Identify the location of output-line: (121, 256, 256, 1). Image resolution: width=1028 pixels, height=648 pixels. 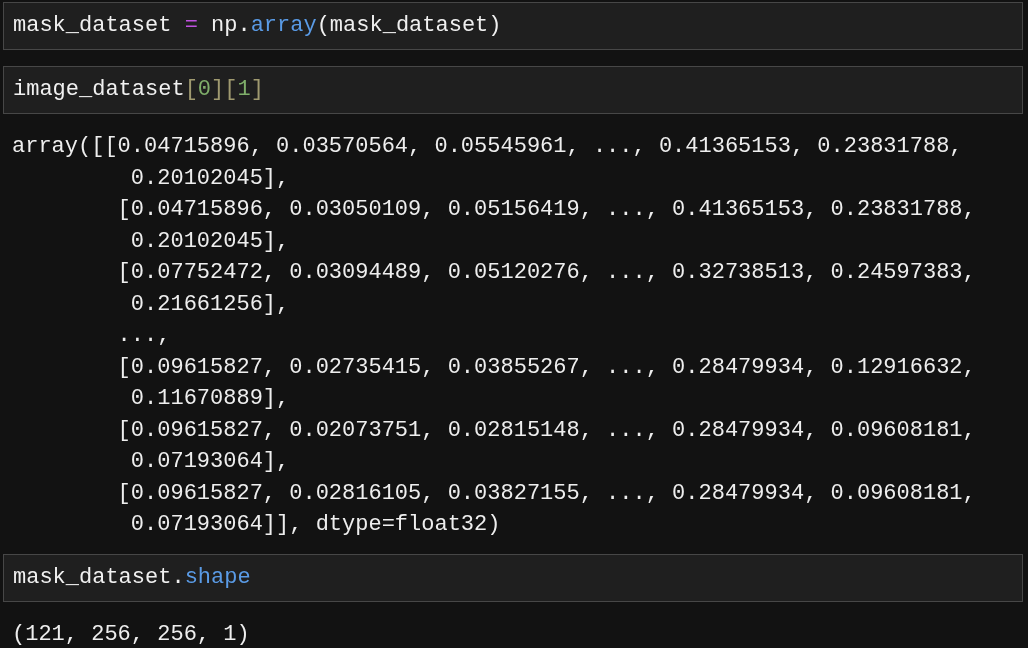
(131, 634).